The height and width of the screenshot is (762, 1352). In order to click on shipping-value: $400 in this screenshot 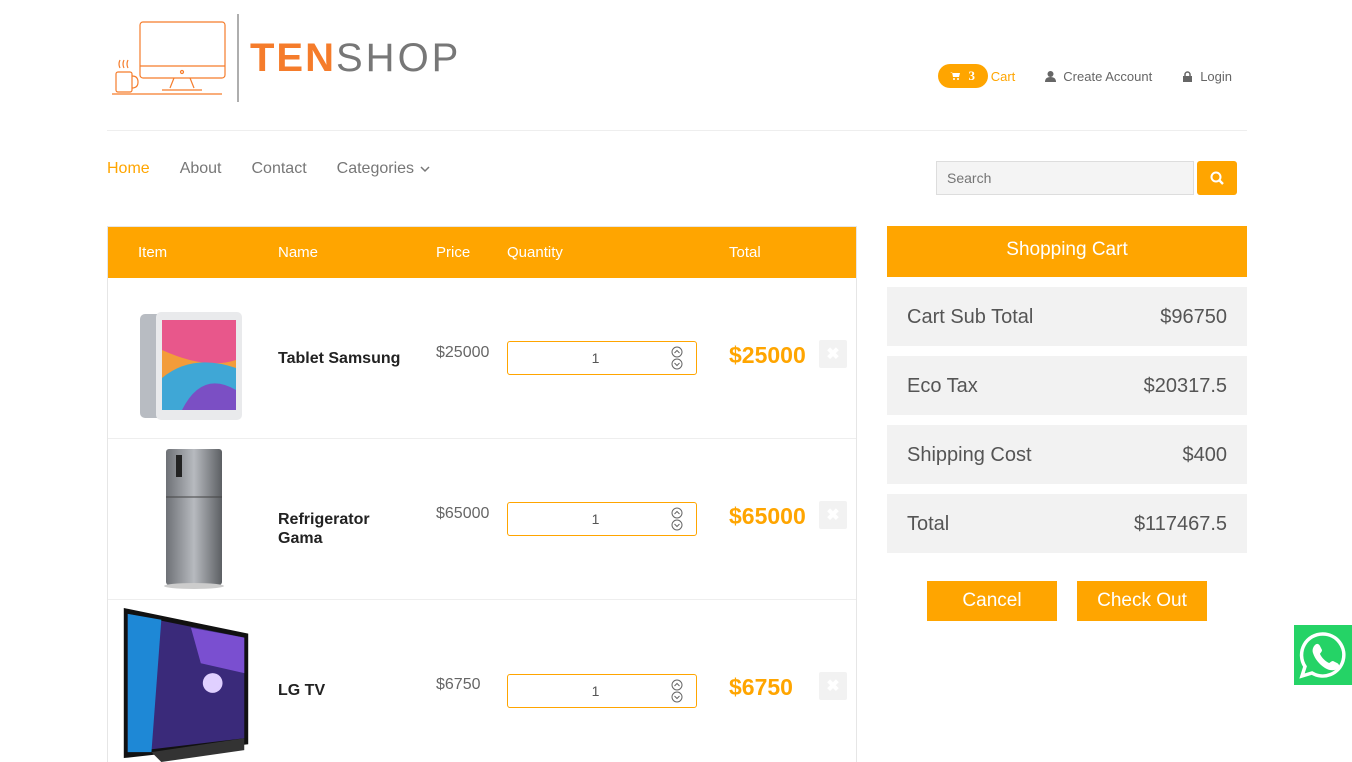, I will do `click(1205, 455)`.